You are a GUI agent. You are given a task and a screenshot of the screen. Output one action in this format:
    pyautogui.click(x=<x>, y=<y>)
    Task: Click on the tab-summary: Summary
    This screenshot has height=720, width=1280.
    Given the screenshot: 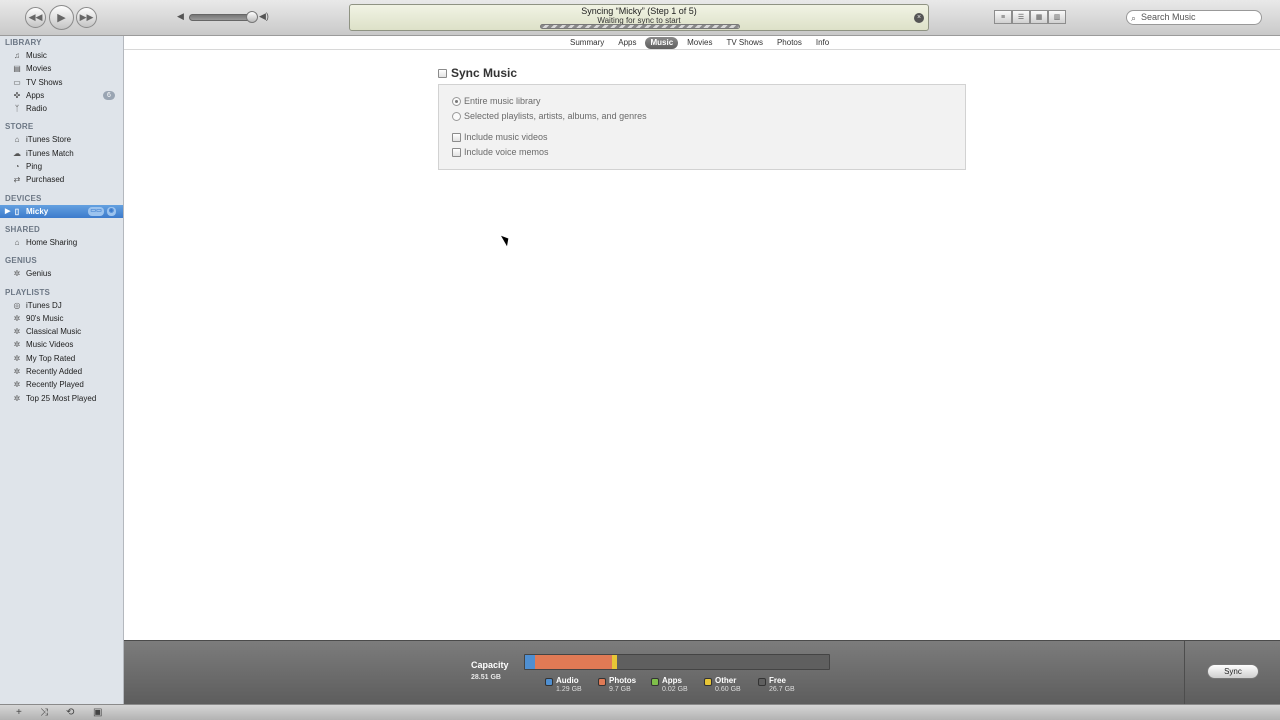 What is the action you would take?
    pyautogui.click(x=587, y=43)
    